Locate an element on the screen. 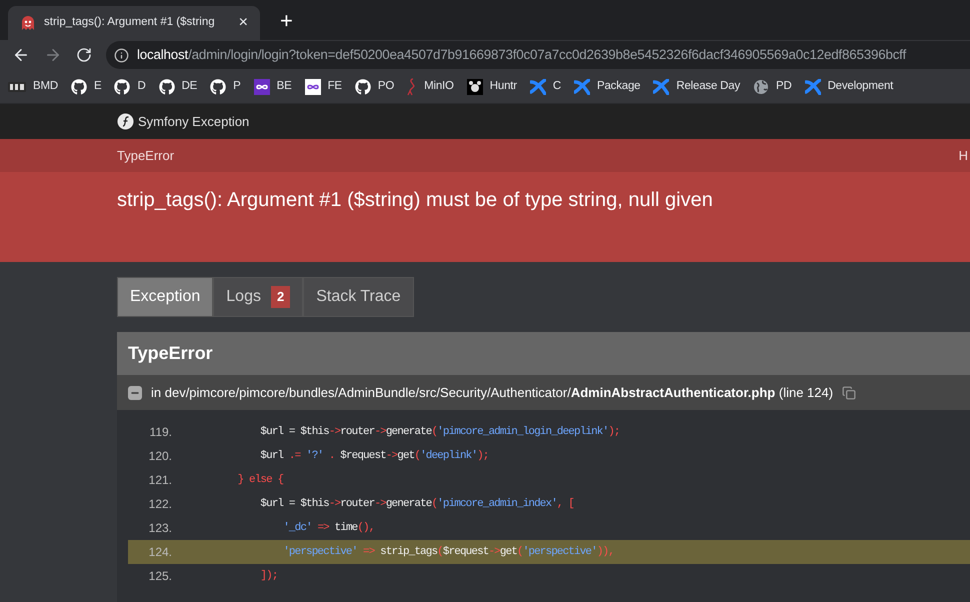  code-text: } else { is located at coordinates (260, 480).